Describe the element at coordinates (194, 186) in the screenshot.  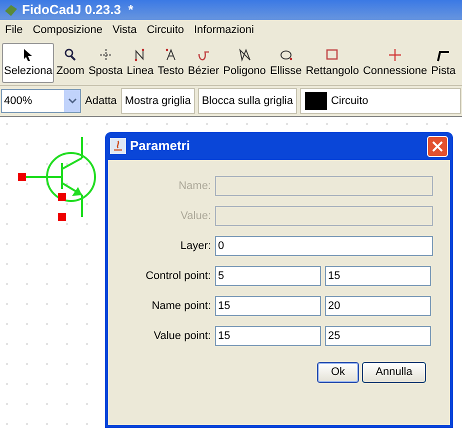
I see `field-label: Name:` at that location.